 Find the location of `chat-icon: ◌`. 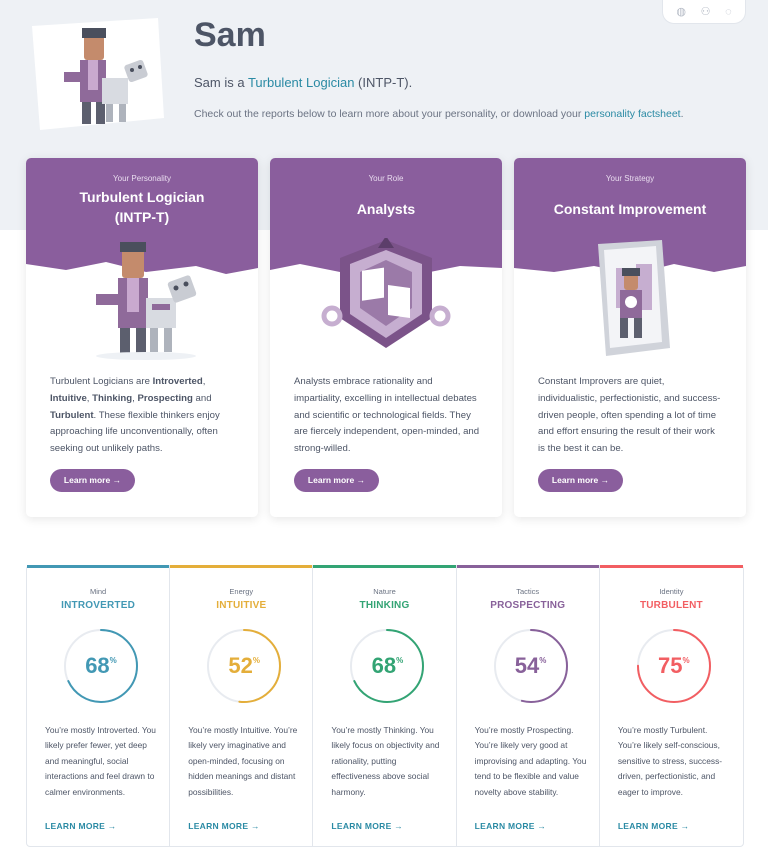

chat-icon: ◌ is located at coordinates (728, 12).